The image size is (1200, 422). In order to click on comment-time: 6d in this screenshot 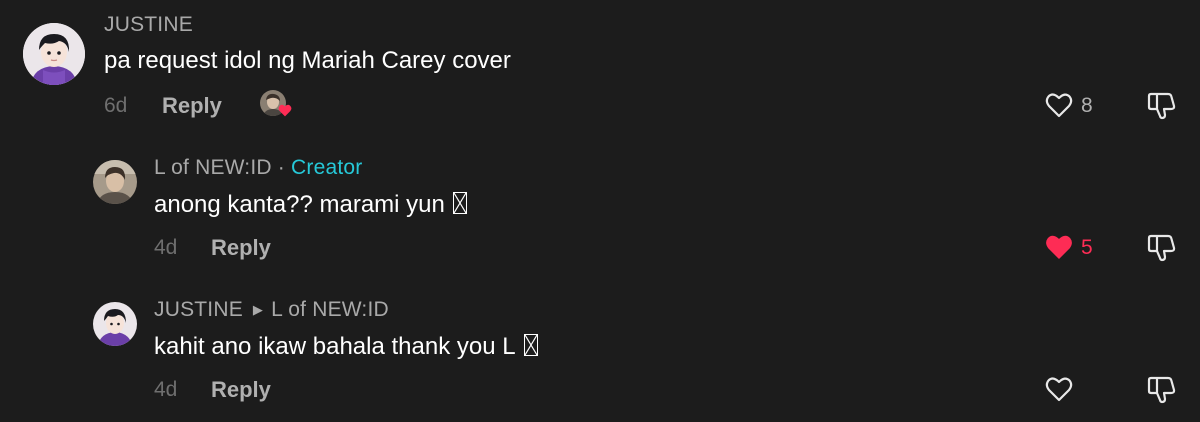, I will do `click(116, 105)`.